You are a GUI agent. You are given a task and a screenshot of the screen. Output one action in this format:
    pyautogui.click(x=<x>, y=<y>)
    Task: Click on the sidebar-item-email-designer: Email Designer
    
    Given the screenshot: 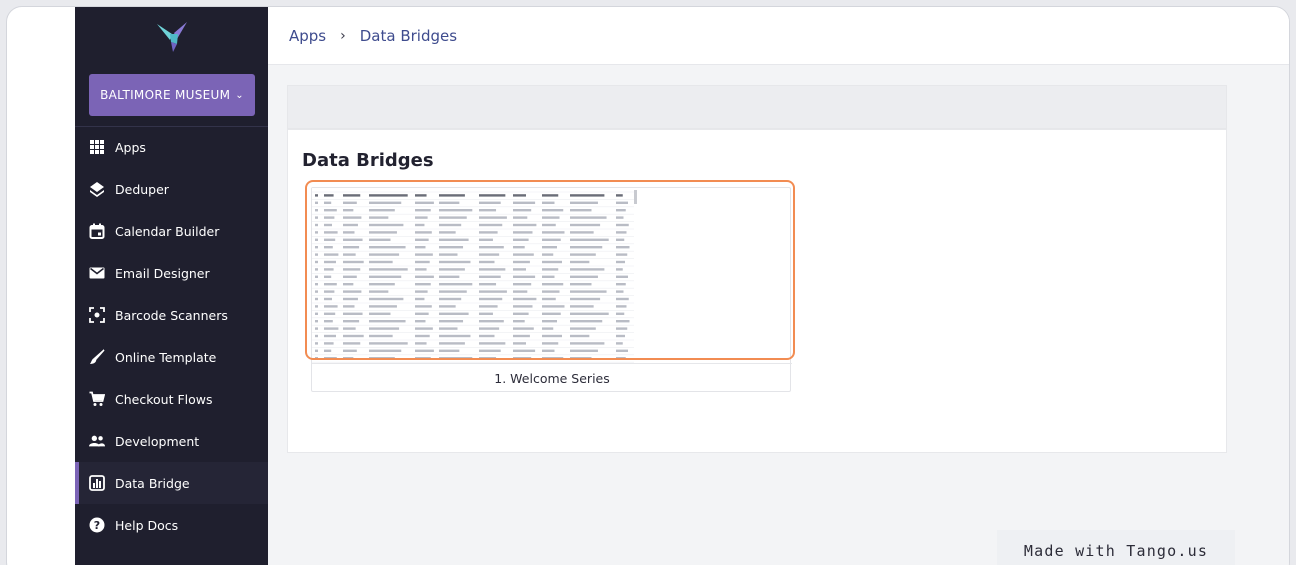 What is the action you would take?
    pyautogui.click(x=171, y=273)
    